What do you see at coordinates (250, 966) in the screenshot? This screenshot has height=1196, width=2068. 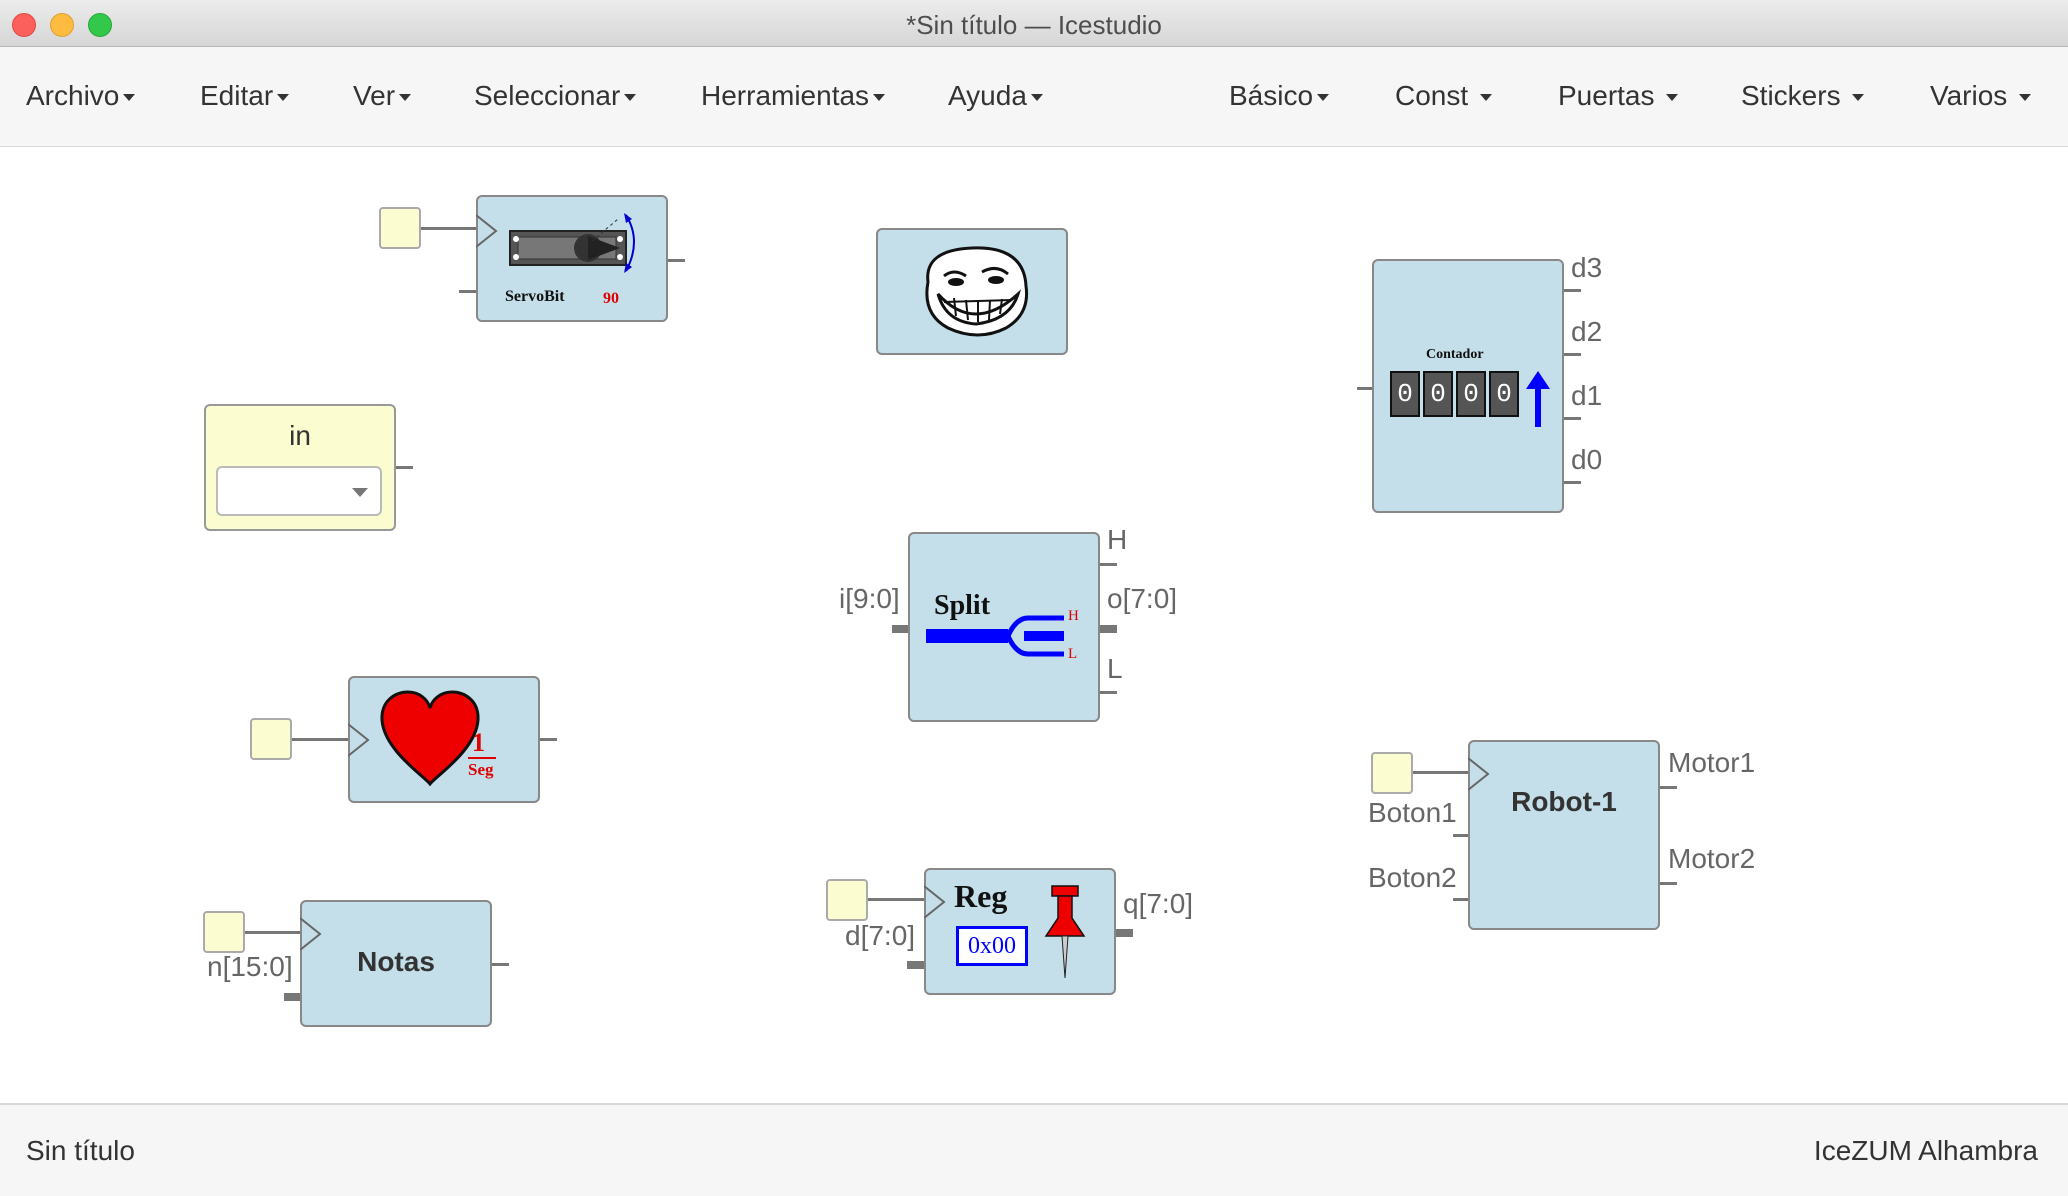 I see `port-label-n: n[15:0]` at bounding box center [250, 966].